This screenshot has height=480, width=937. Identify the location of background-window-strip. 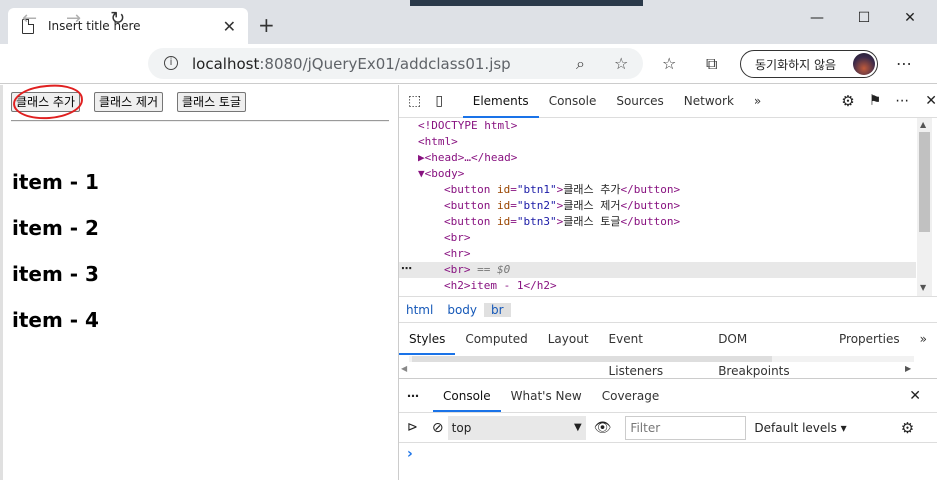
(526, 3).